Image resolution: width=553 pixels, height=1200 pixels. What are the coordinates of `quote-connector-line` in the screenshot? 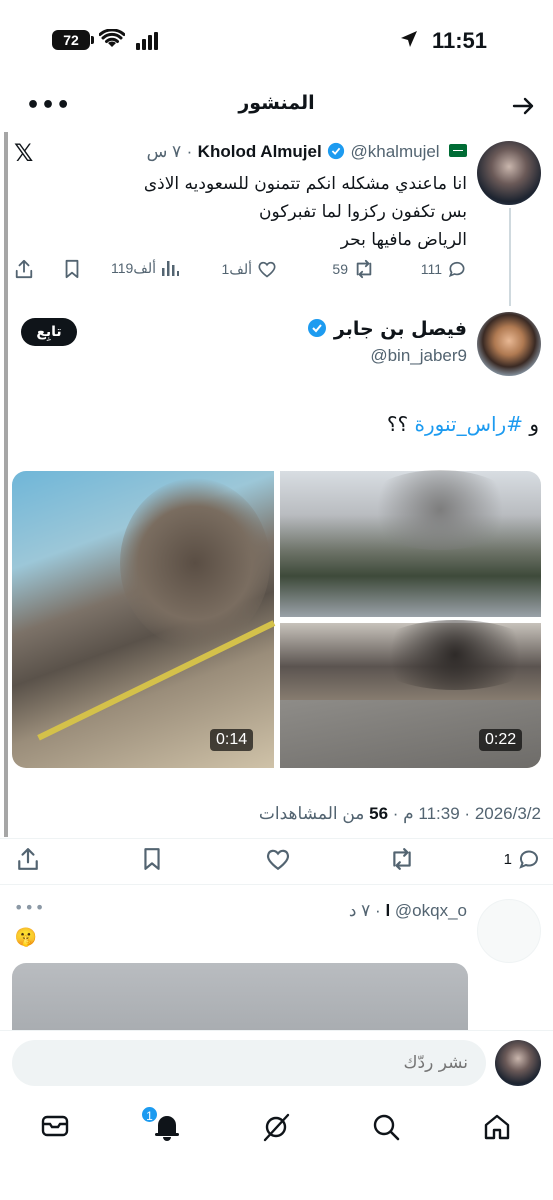 It's located at (6, 484).